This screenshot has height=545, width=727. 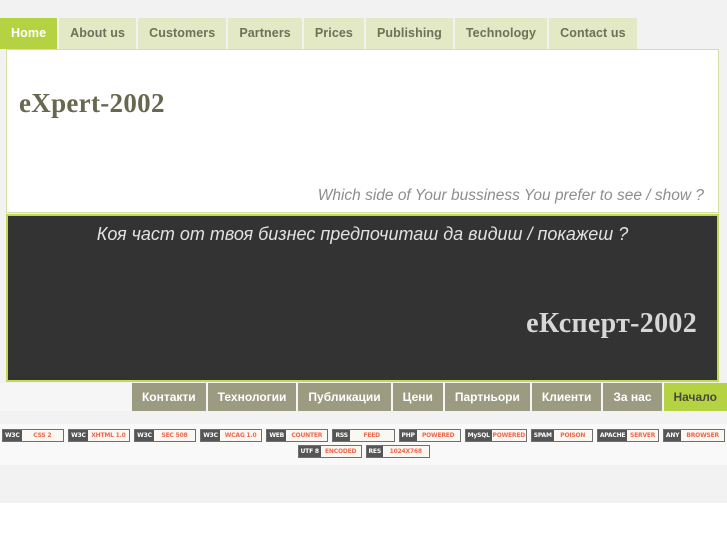 What do you see at coordinates (341, 435) in the screenshot?
I see `badge-rss-feed-label-left: RSS` at bounding box center [341, 435].